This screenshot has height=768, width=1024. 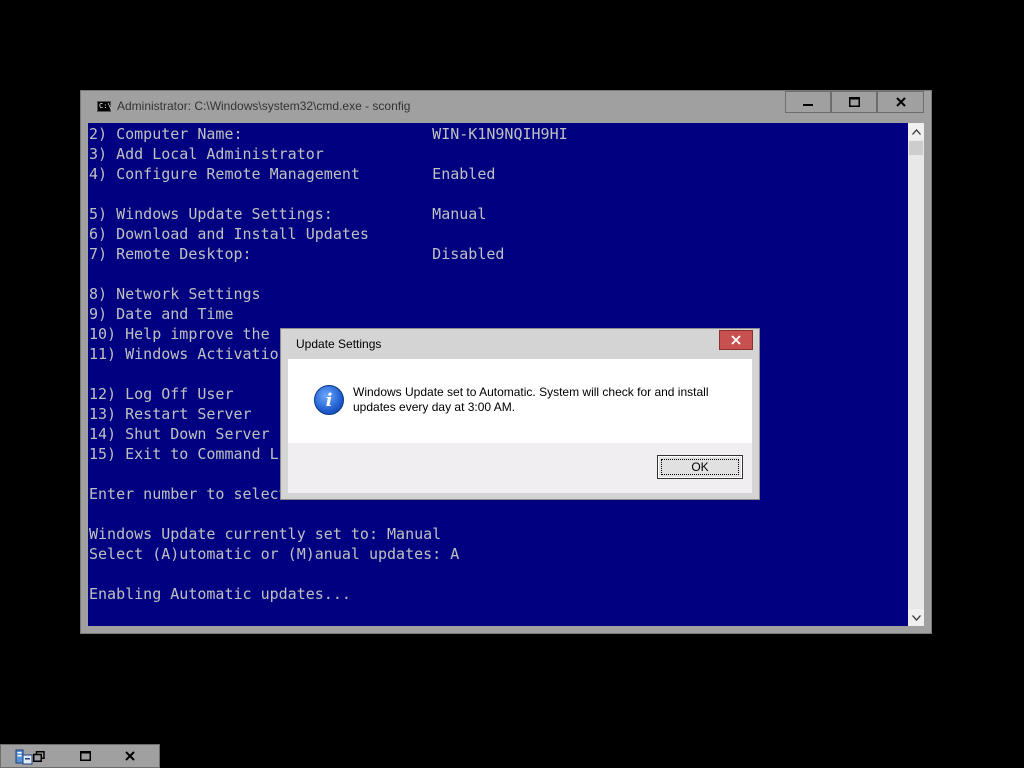 What do you see at coordinates (808, 102) in the screenshot?
I see `minimize-button` at bounding box center [808, 102].